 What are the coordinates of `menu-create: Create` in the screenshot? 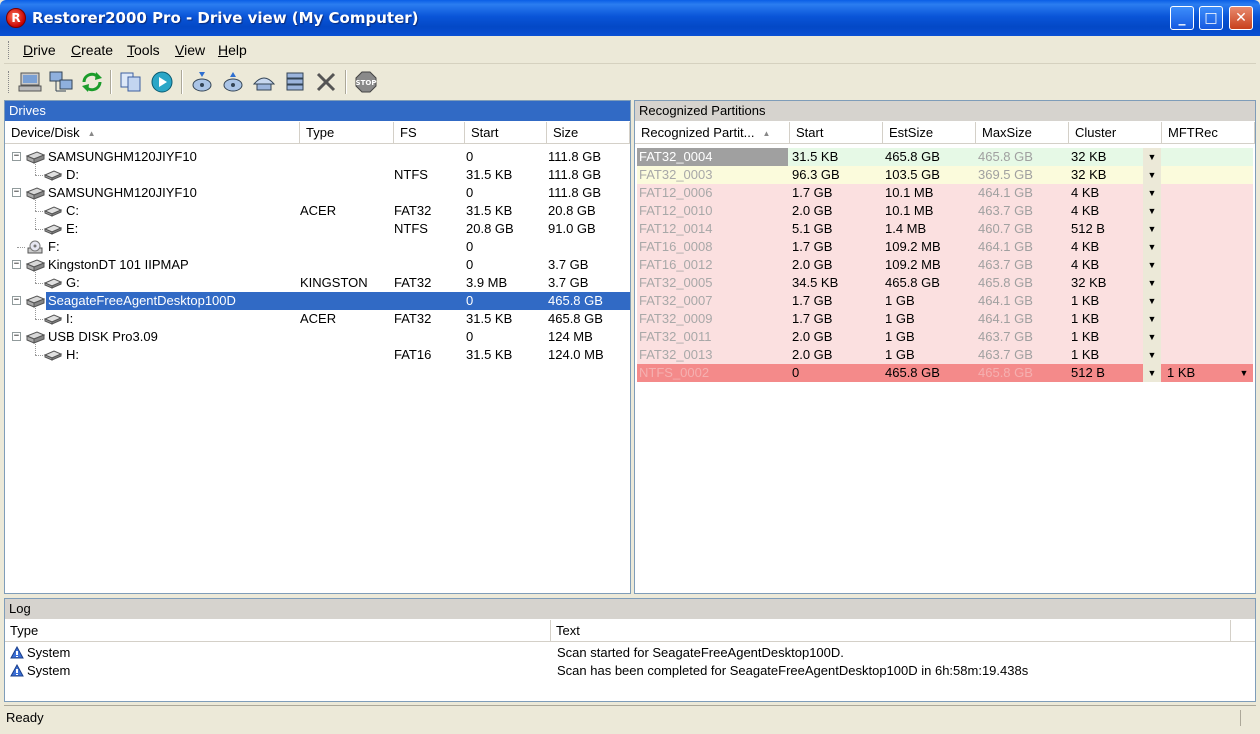 It's located at (92, 50).